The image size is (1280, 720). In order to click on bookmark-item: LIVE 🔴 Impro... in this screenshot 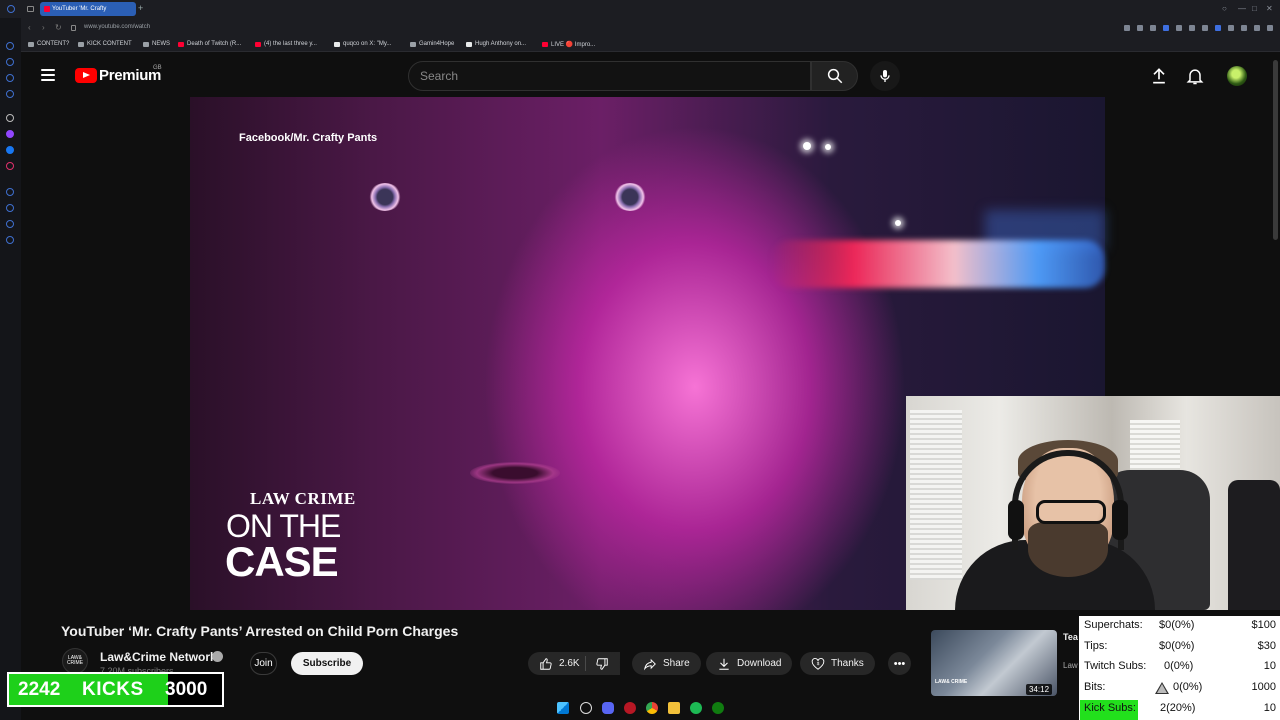, I will do `click(568, 44)`.